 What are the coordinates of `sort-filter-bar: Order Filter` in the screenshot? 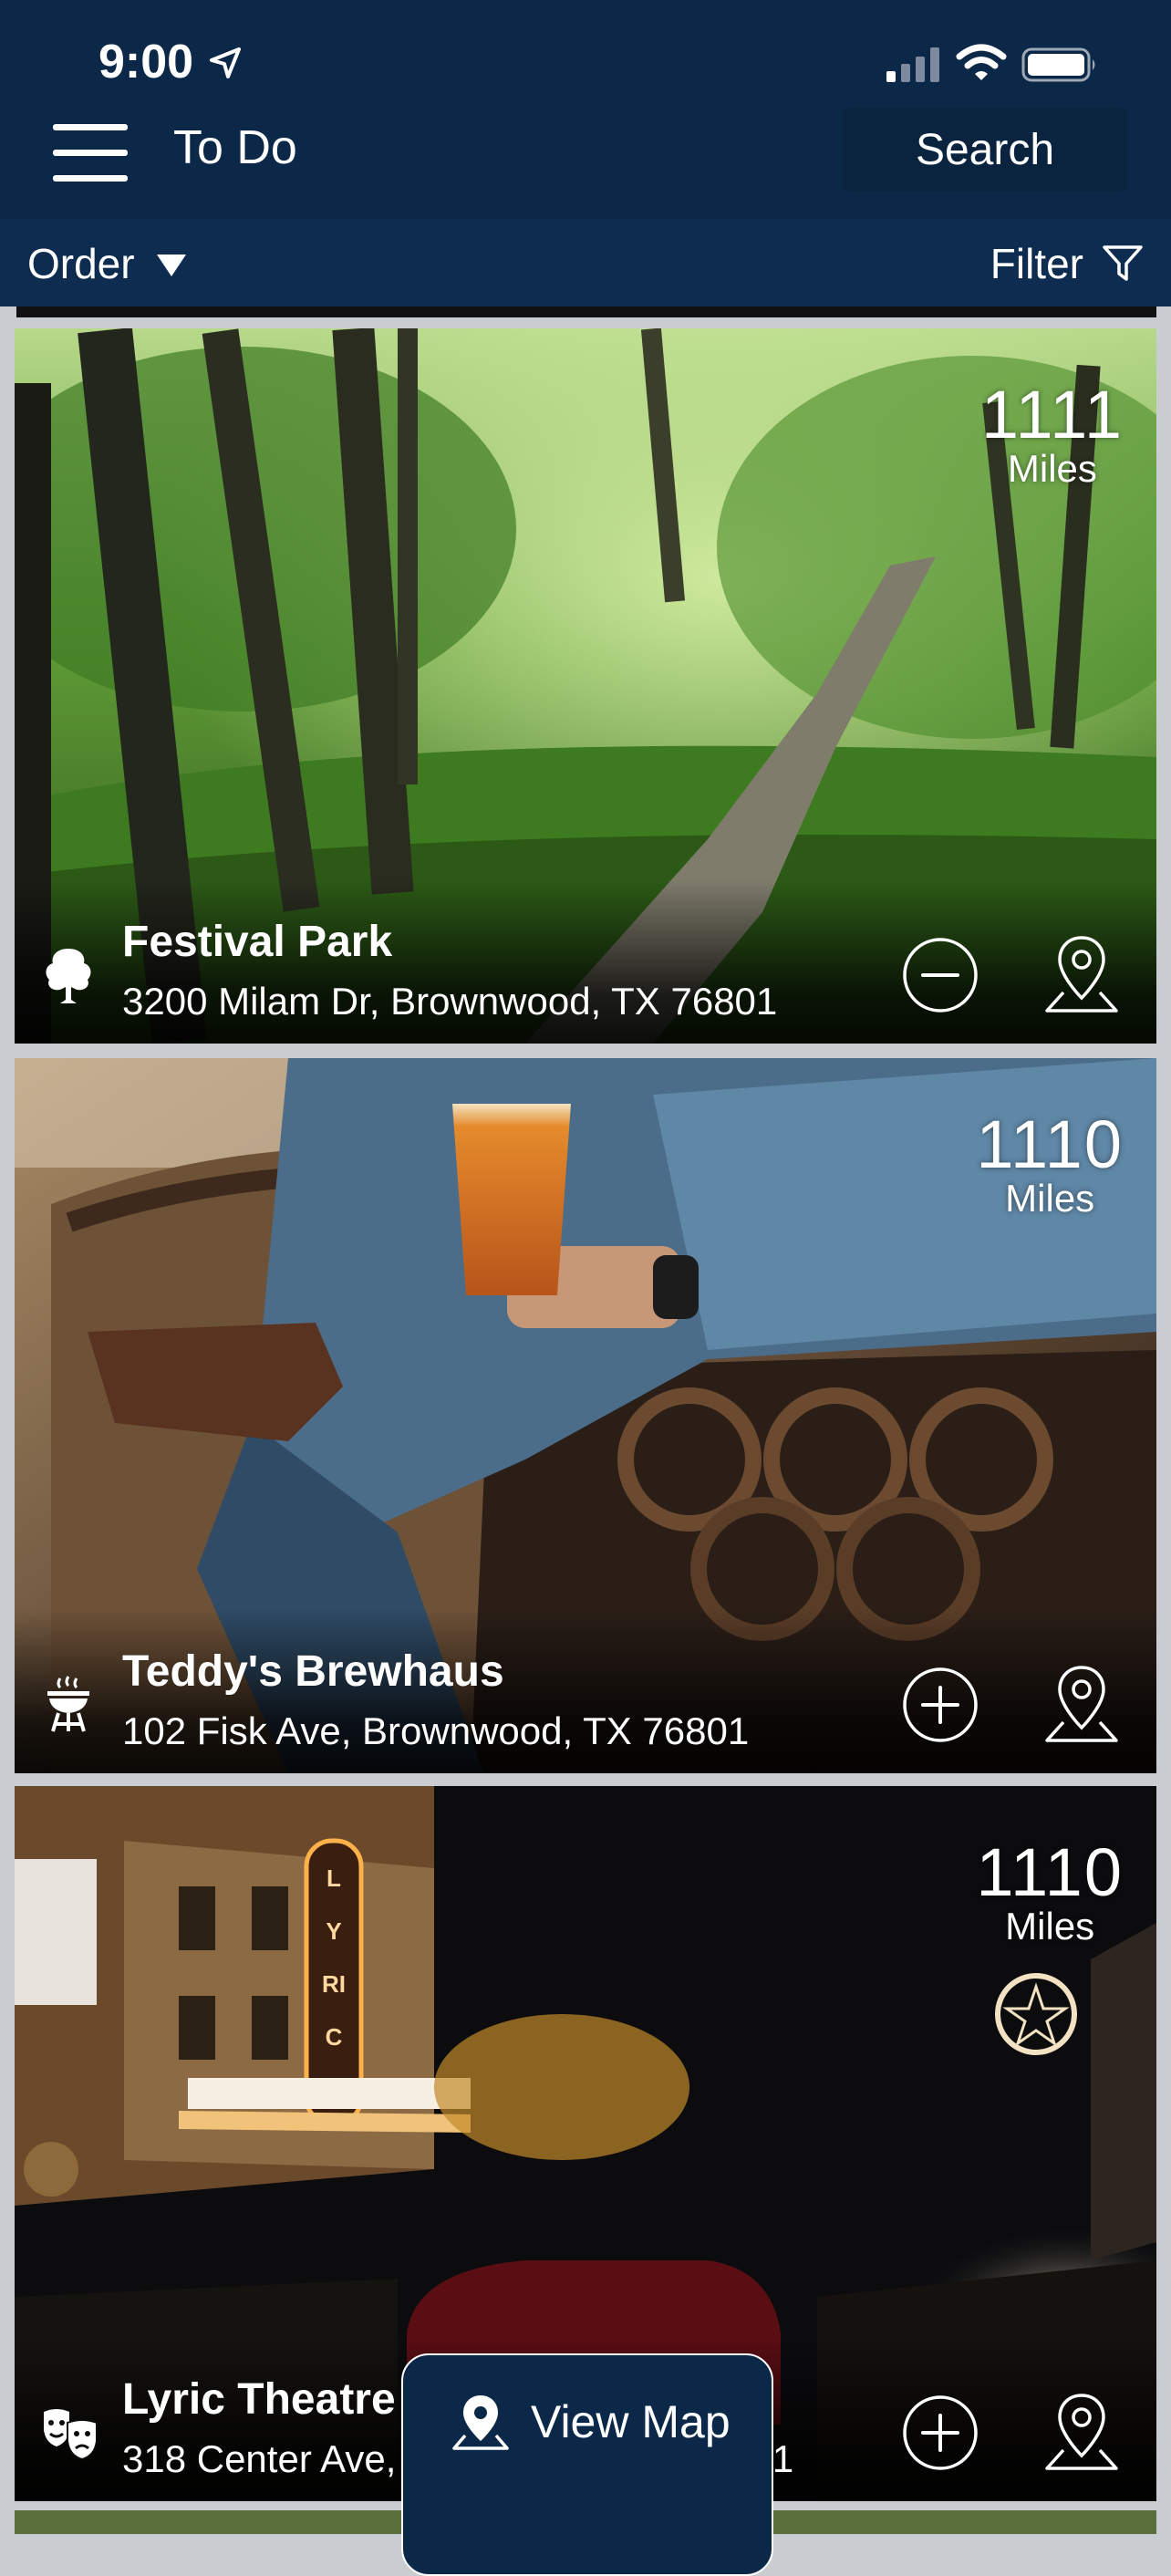 It's located at (585, 262).